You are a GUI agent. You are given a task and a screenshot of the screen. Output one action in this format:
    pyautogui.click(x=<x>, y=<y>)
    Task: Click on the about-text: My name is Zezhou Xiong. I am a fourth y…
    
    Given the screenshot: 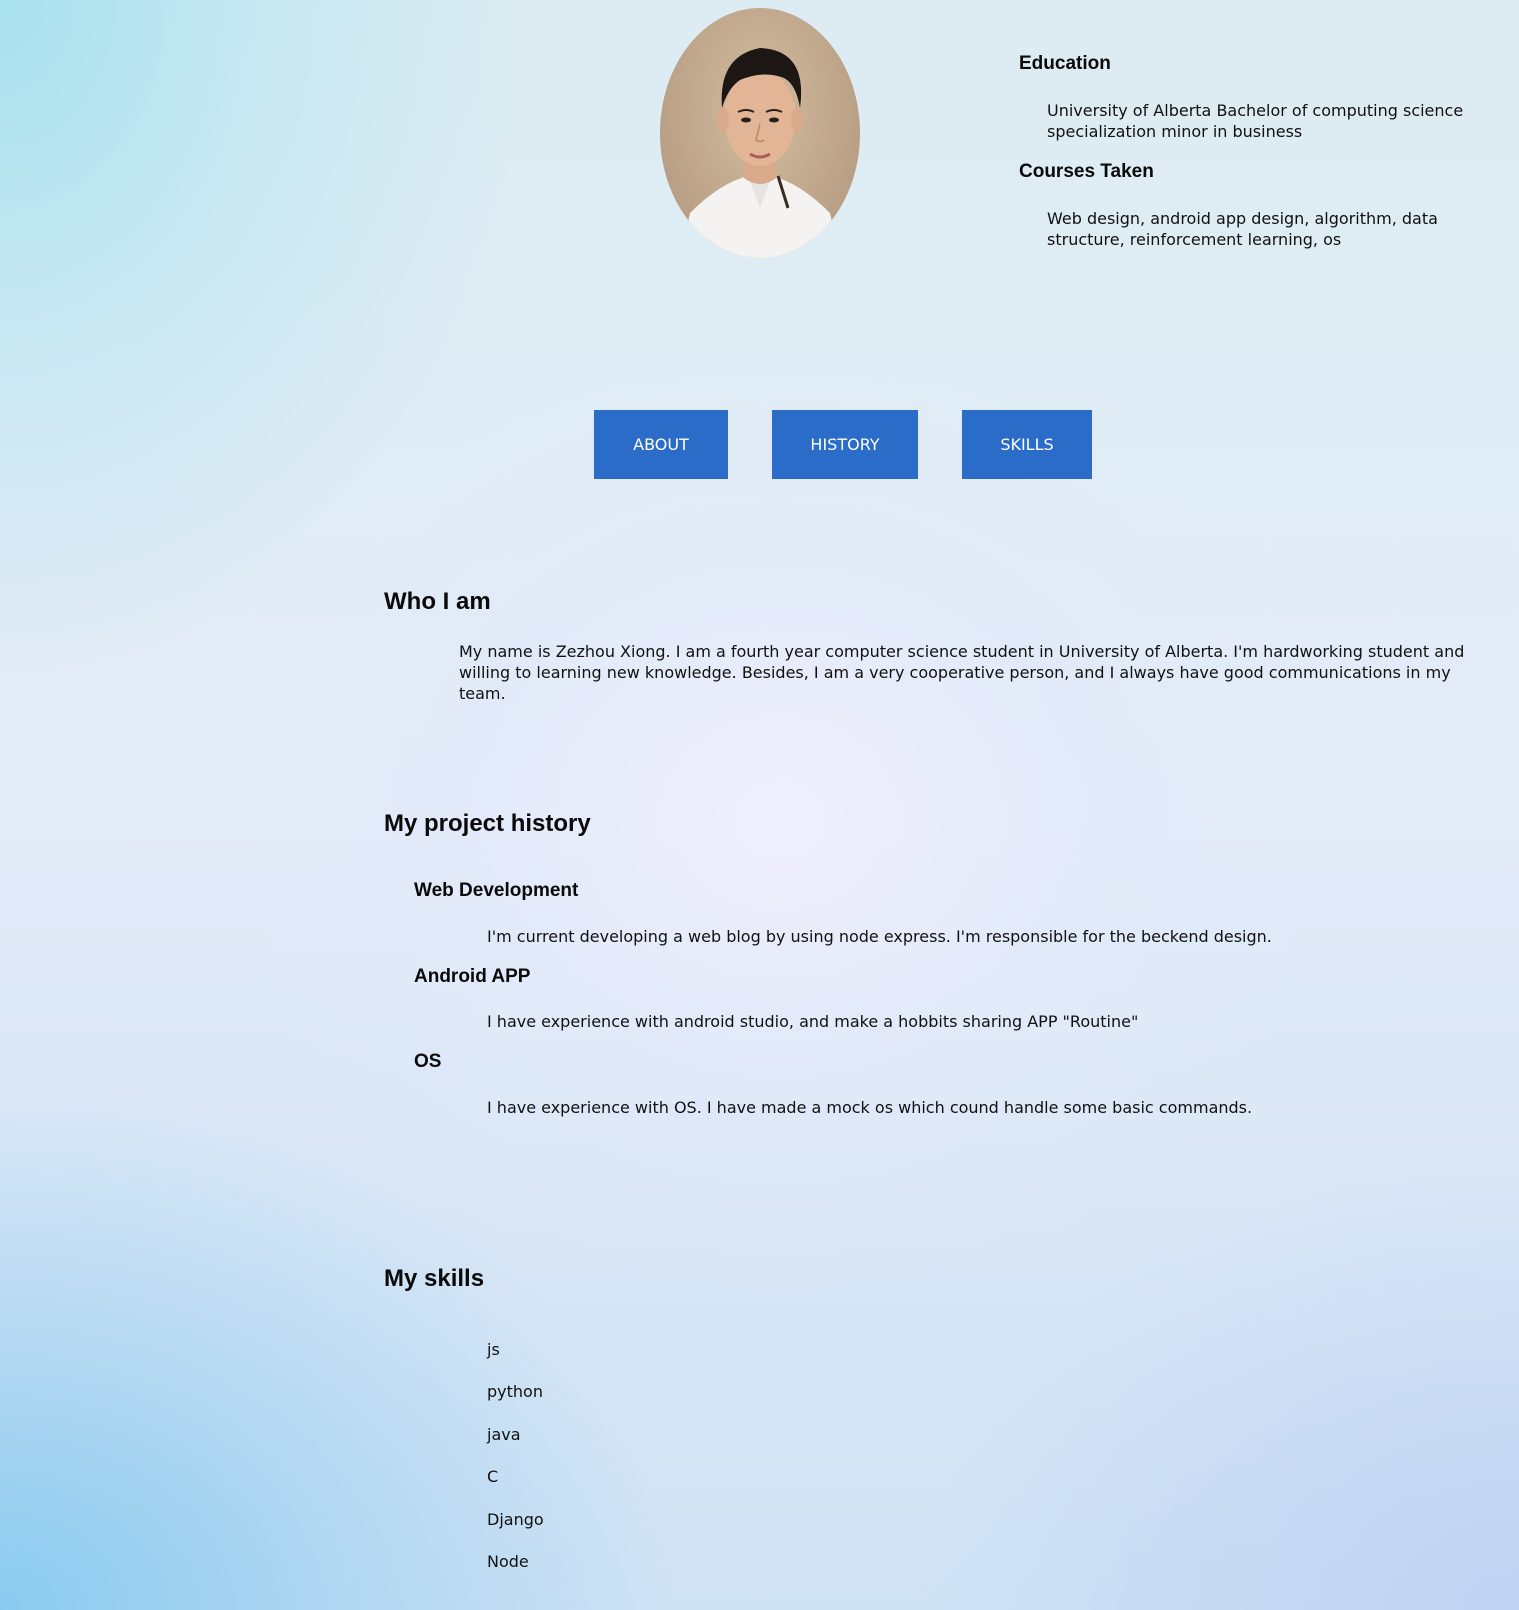 What is the action you would take?
    pyautogui.click(x=962, y=672)
    